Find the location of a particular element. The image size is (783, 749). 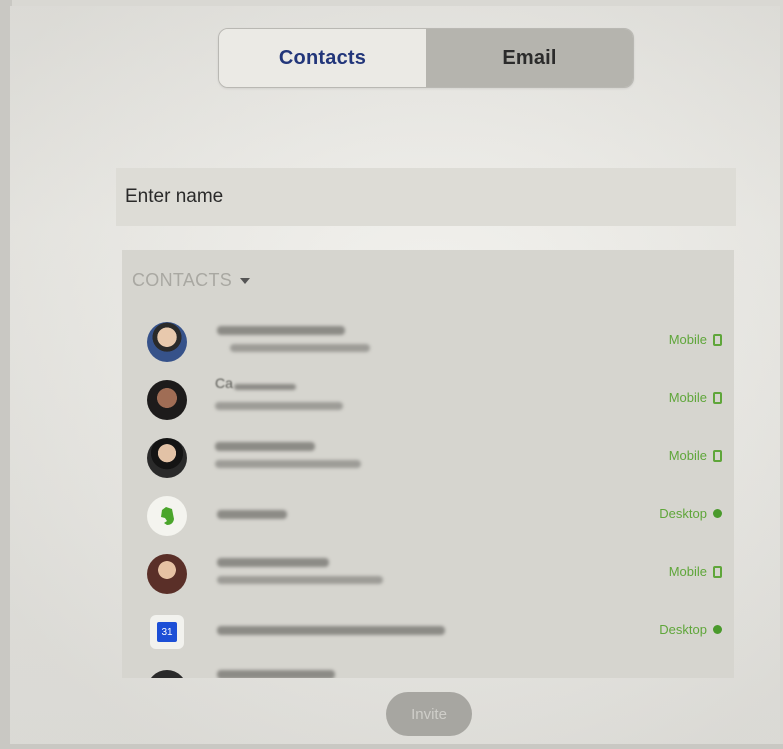

contact-row: 31 Desktop is located at coordinates (428, 632).